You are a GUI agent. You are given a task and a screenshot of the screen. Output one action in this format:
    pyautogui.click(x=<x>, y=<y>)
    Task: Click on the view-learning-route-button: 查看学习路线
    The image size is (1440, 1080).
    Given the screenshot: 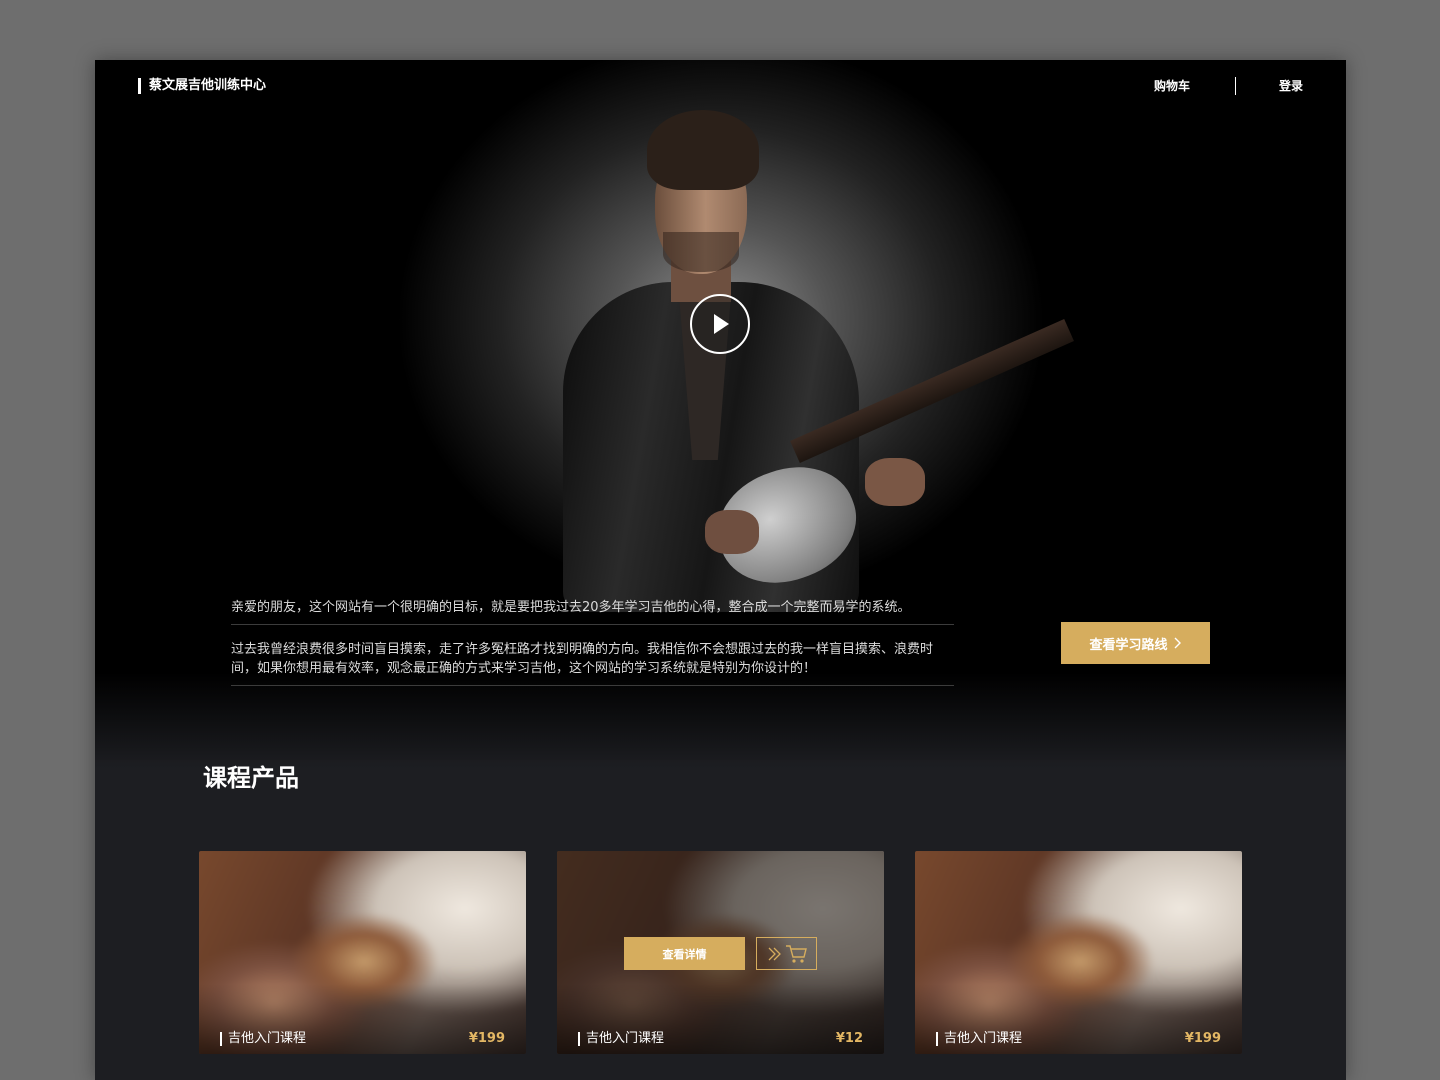 What is the action you would take?
    pyautogui.click(x=1135, y=643)
    